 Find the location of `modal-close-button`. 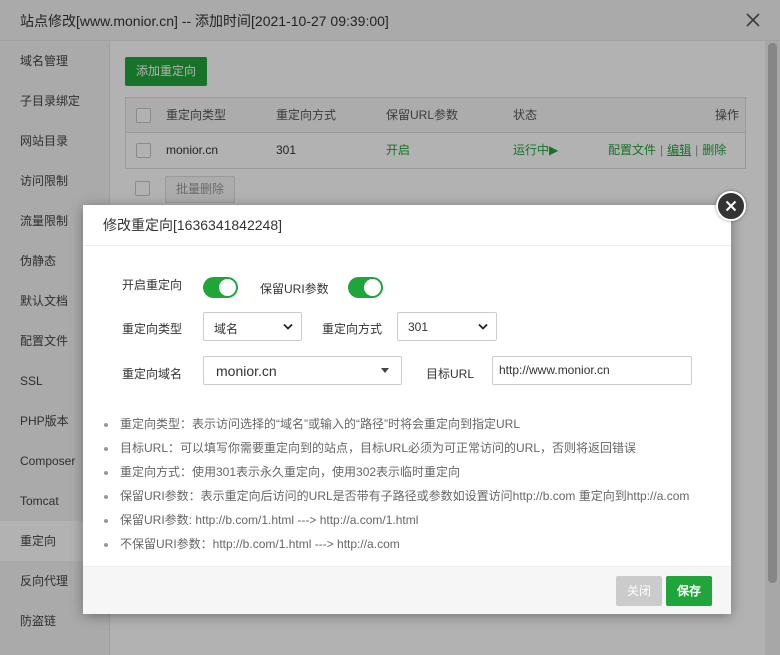

modal-close-button is located at coordinates (731, 206).